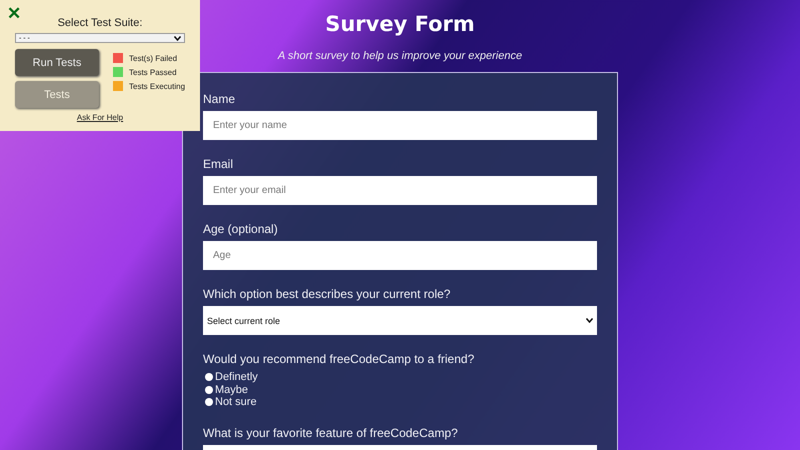  Describe the element at coordinates (400, 255) in the screenshot. I see `input-field: Age` at that location.